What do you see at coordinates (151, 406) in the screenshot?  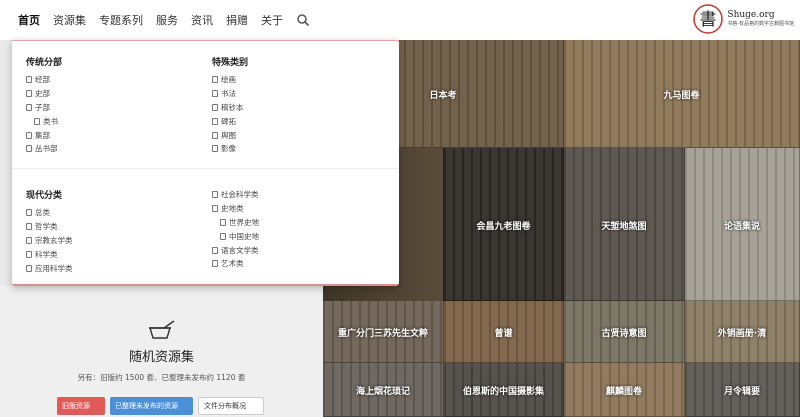 I see `unpublished-resources-button: 已整理未发布的资源` at bounding box center [151, 406].